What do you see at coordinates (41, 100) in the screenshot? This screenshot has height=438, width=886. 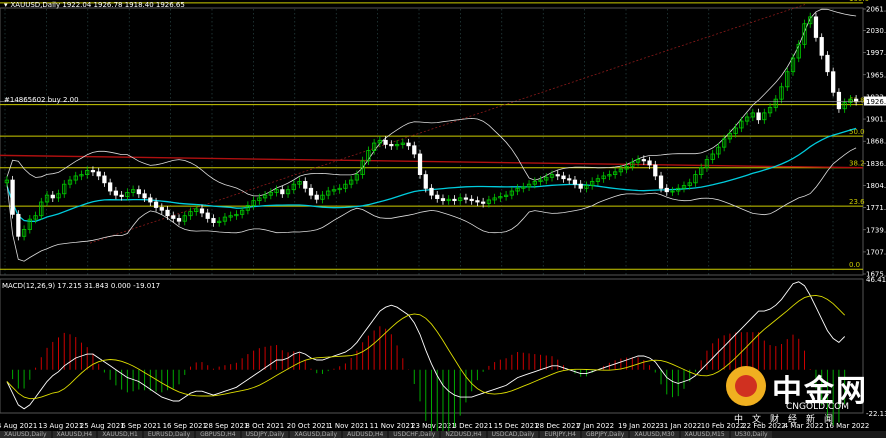 I see `trade-label: #14865602 buy 2.00` at bounding box center [41, 100].